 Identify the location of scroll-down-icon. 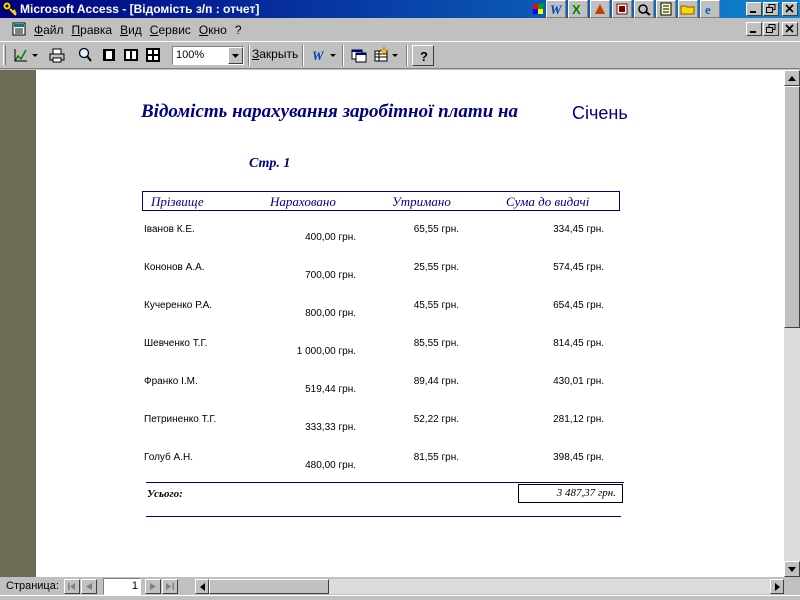
(792, 569).